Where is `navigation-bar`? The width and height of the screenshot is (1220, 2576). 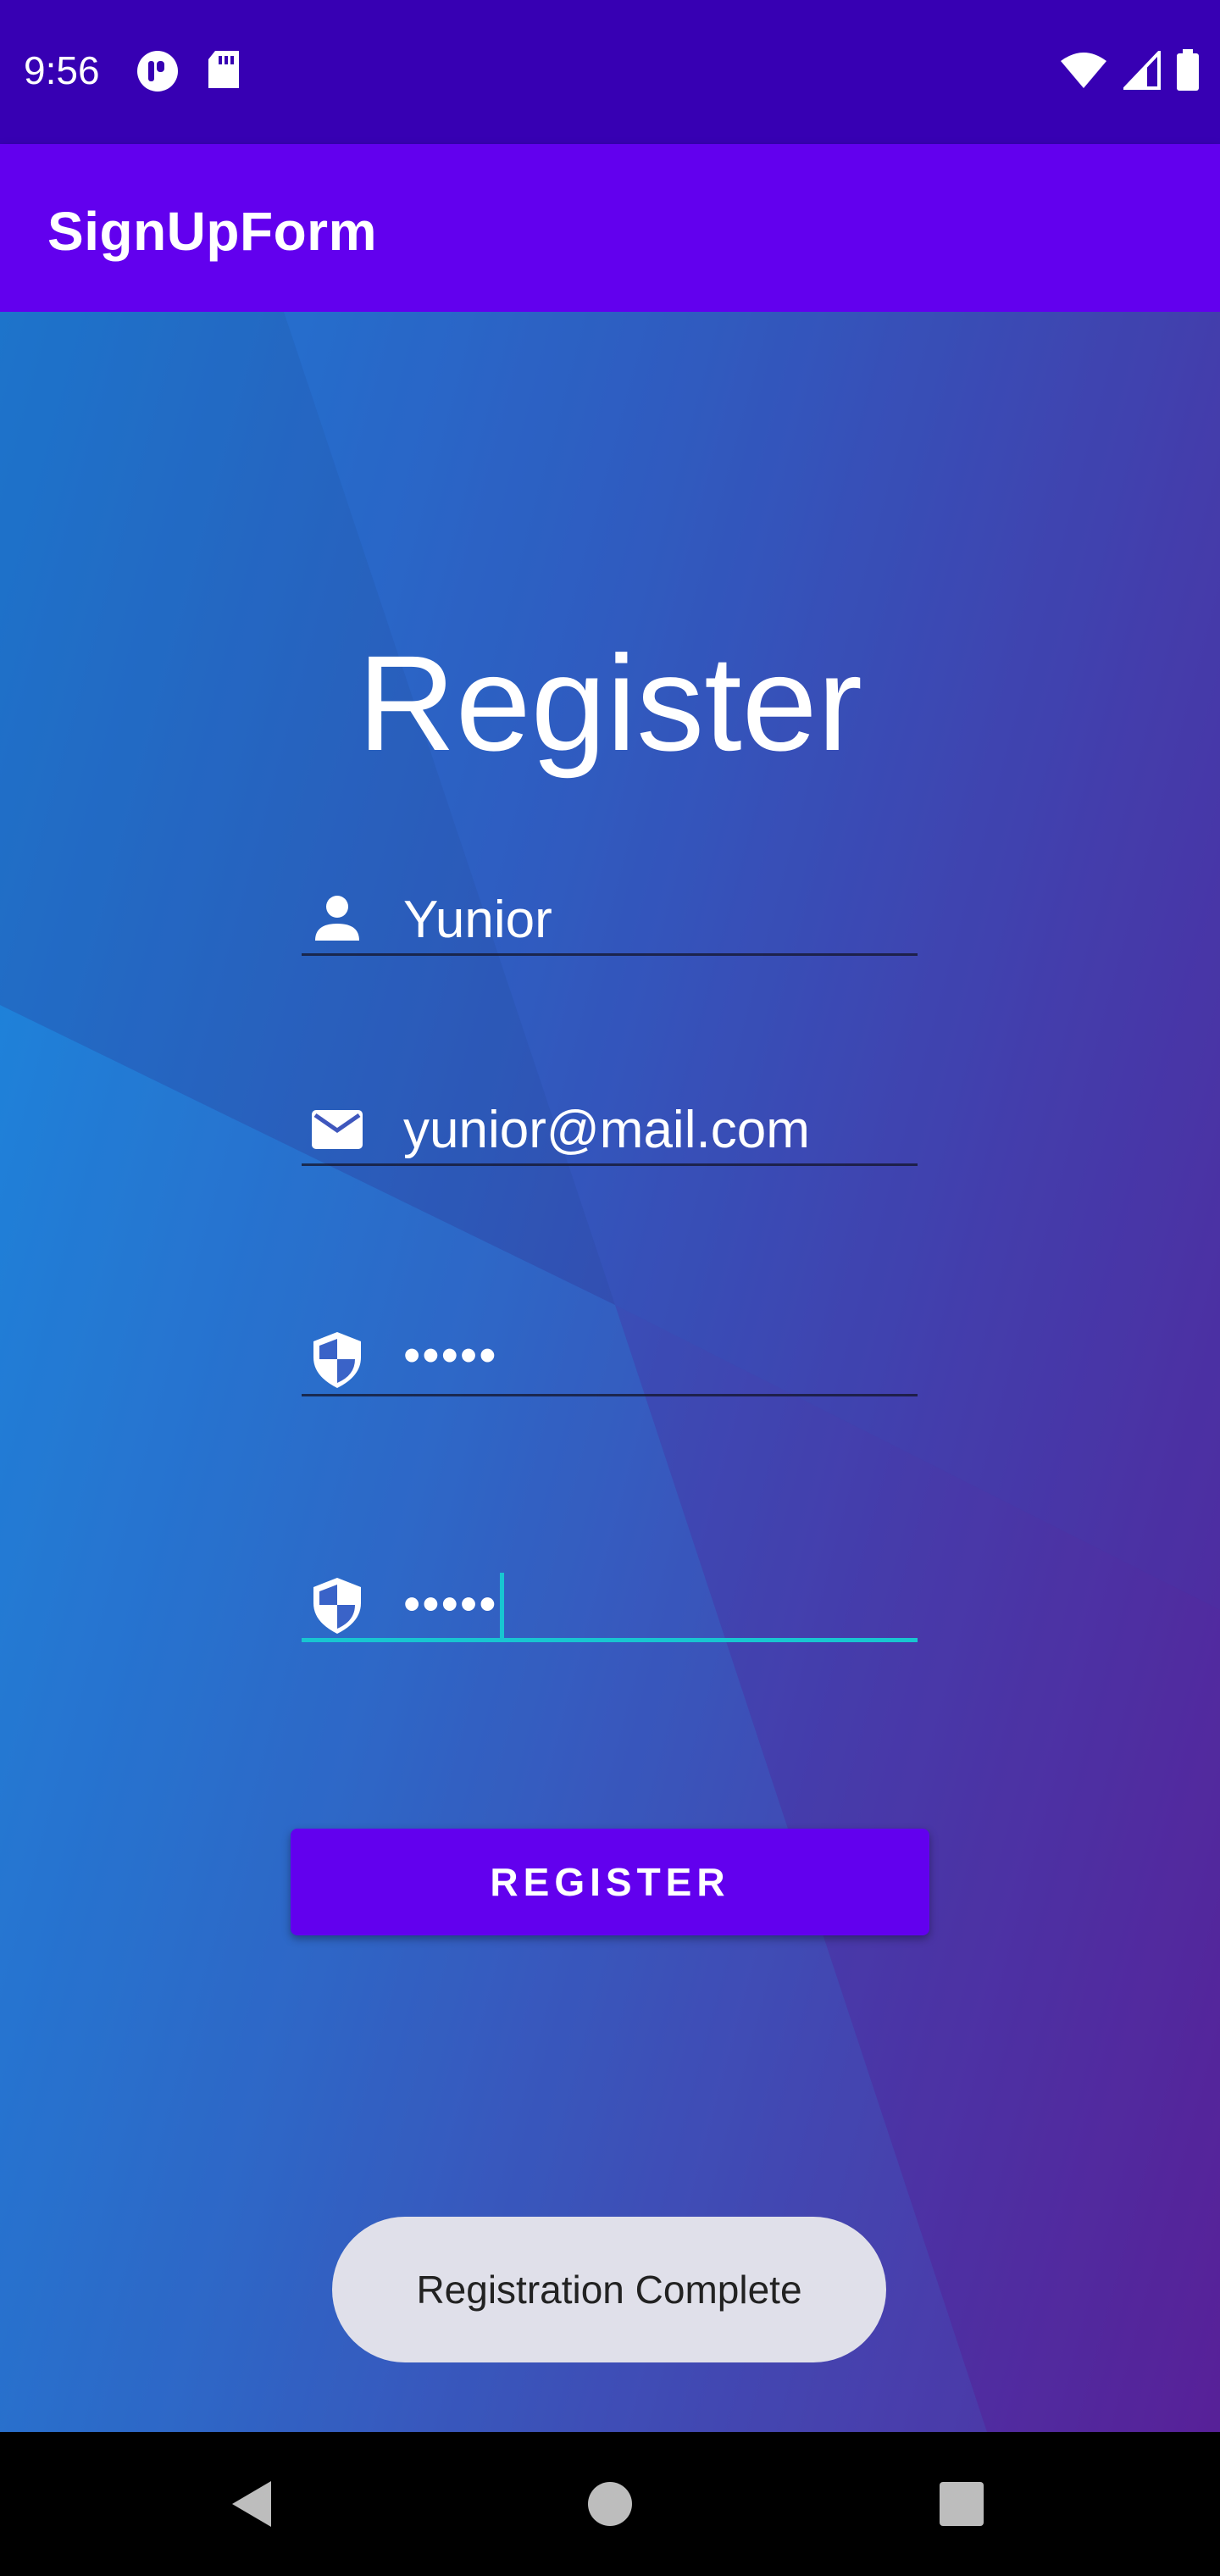
navigation-bar is located at coordinates (610, 2504).